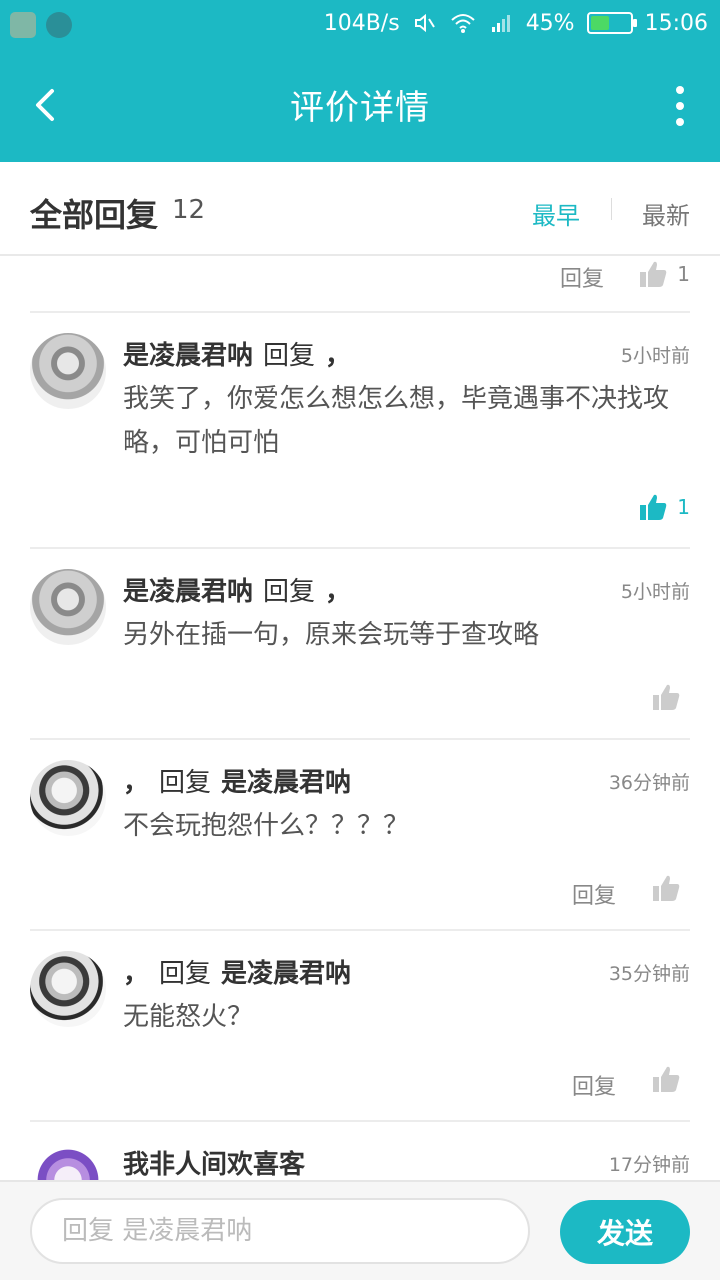  I want to click on list-item: ，回复 是凌晨君呐 36分钟前 不会玩抱怨什么？？？？ 回复, so click(360, 835).